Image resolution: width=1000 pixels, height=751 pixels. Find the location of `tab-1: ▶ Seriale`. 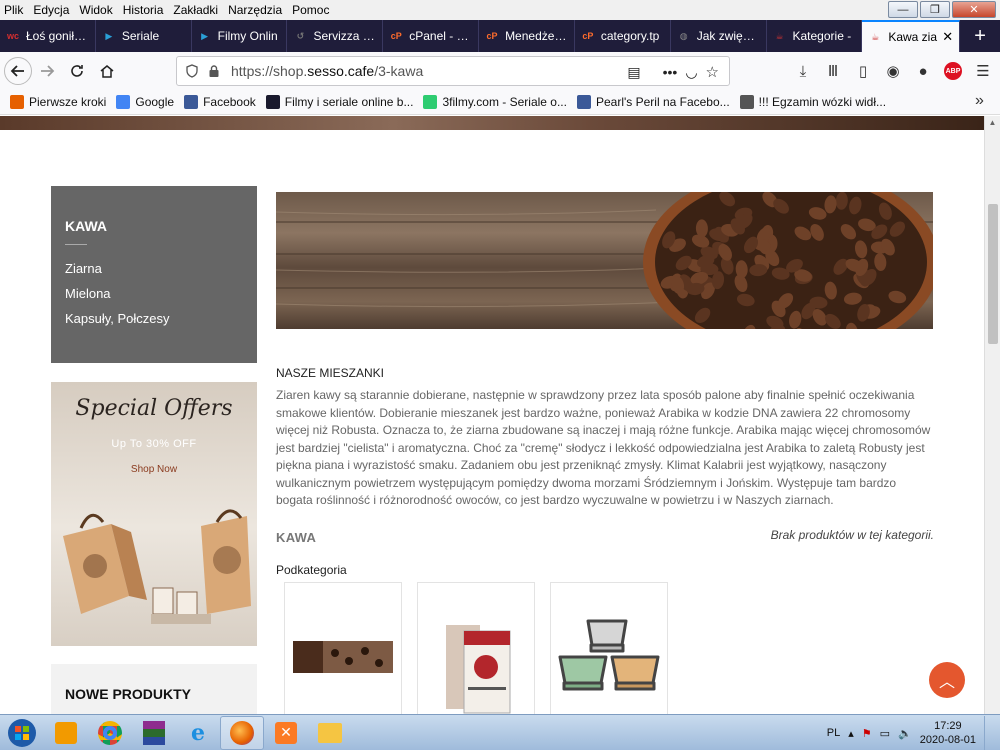

tab-1: ▶ Seriale is located at coordinates (144, 36).